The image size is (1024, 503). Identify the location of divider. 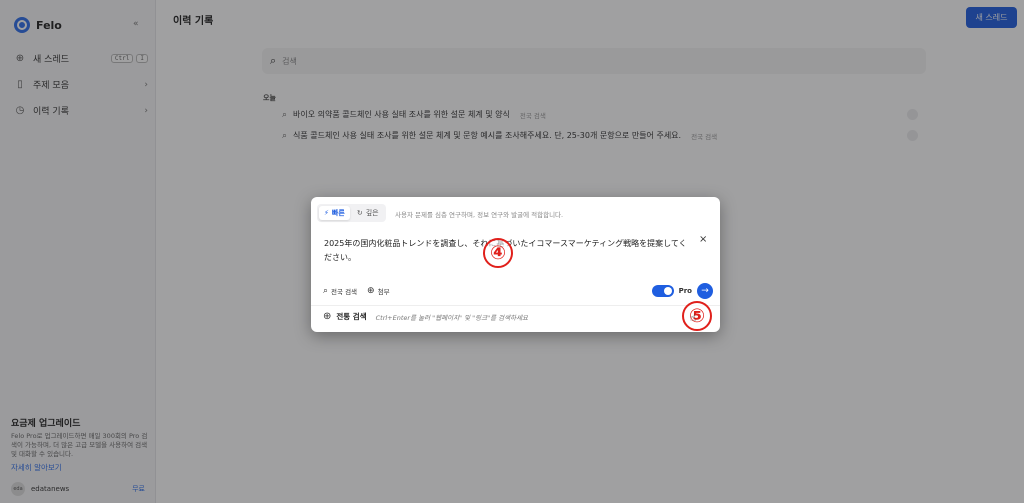
(515, 305).